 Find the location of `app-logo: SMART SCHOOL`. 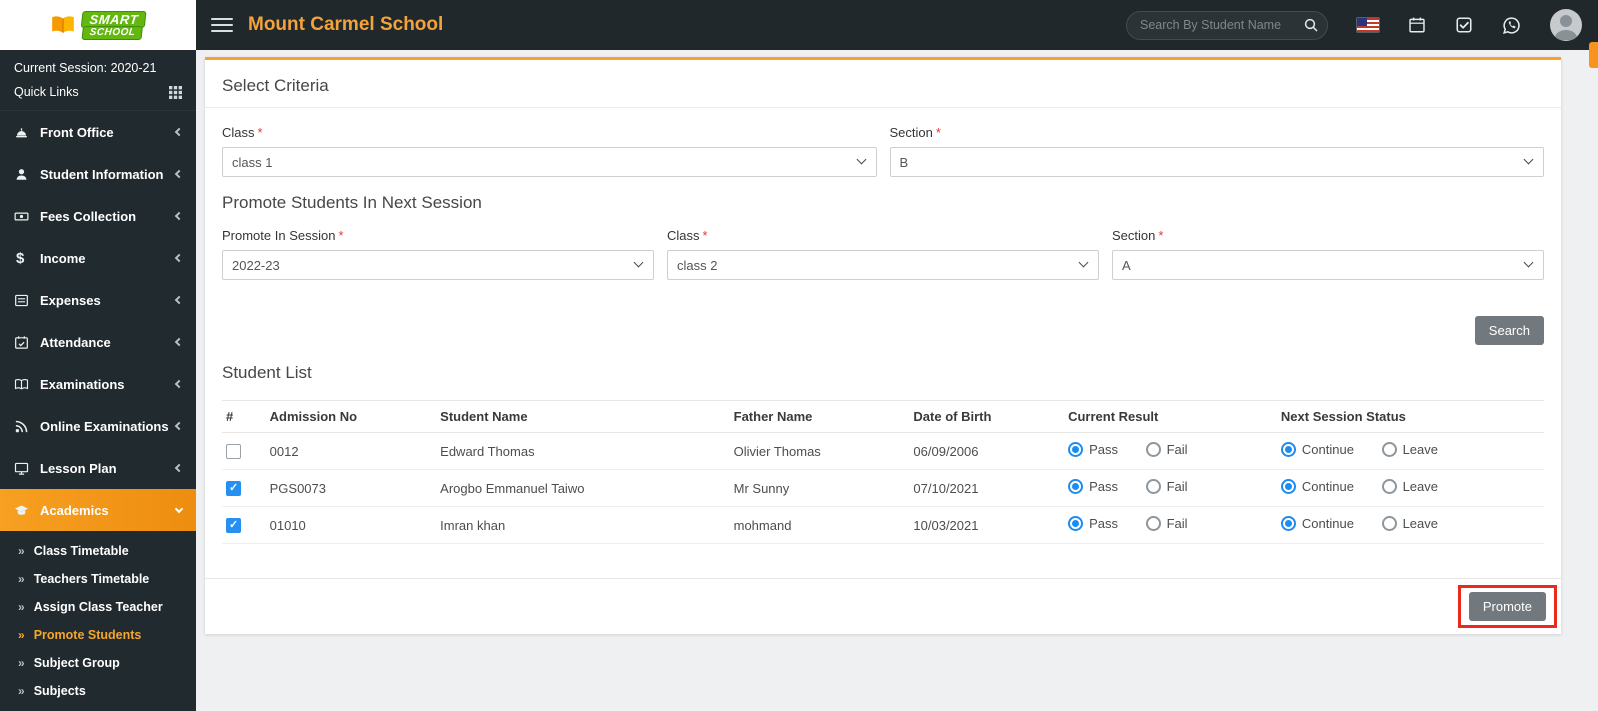

app-logo: SMART SCHOOL is located at coordinates (98, 25).